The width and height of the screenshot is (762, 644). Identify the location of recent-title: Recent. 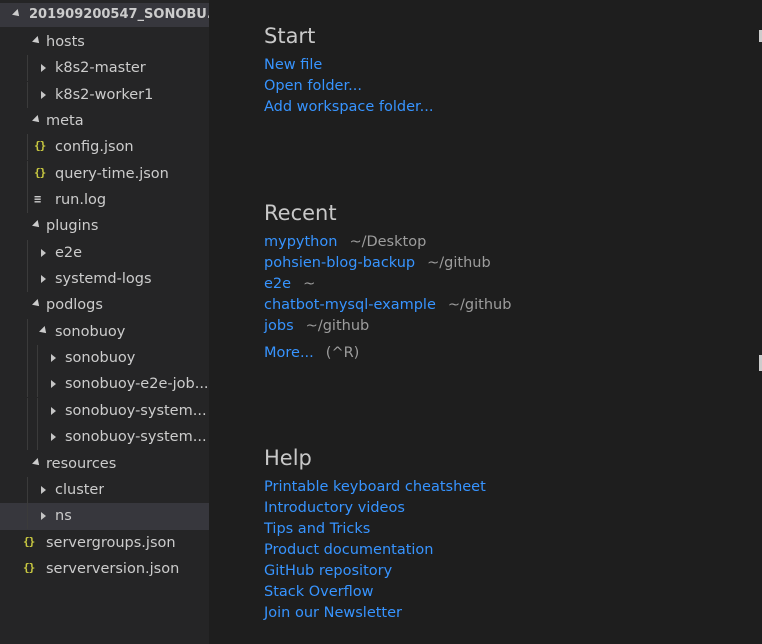
(300, 213).